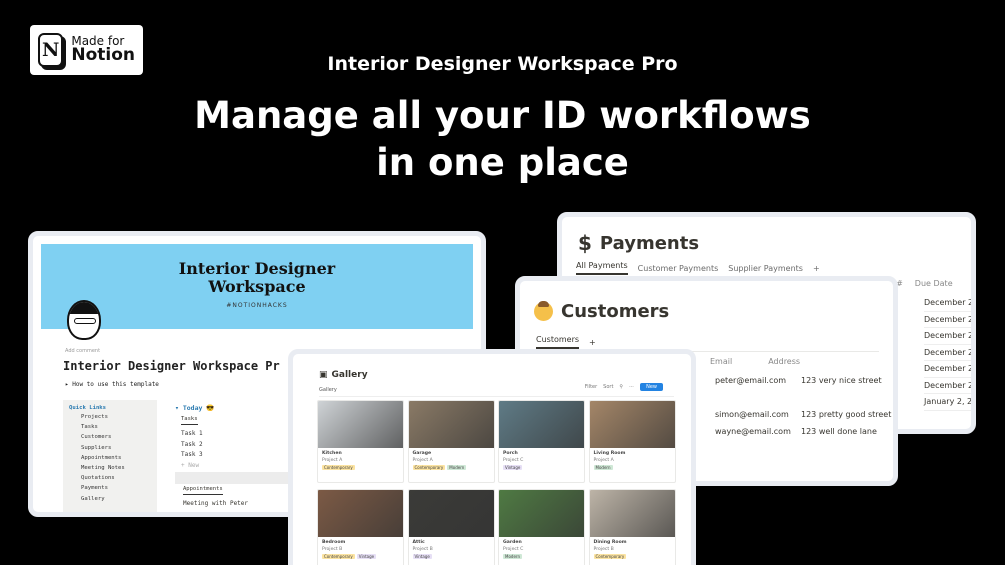 The height and width of the screenshot is (565, 1005). Describe the element at coordinates (189, 420) in the screenshot. I see `tab-tasks: Tasks` at that location.